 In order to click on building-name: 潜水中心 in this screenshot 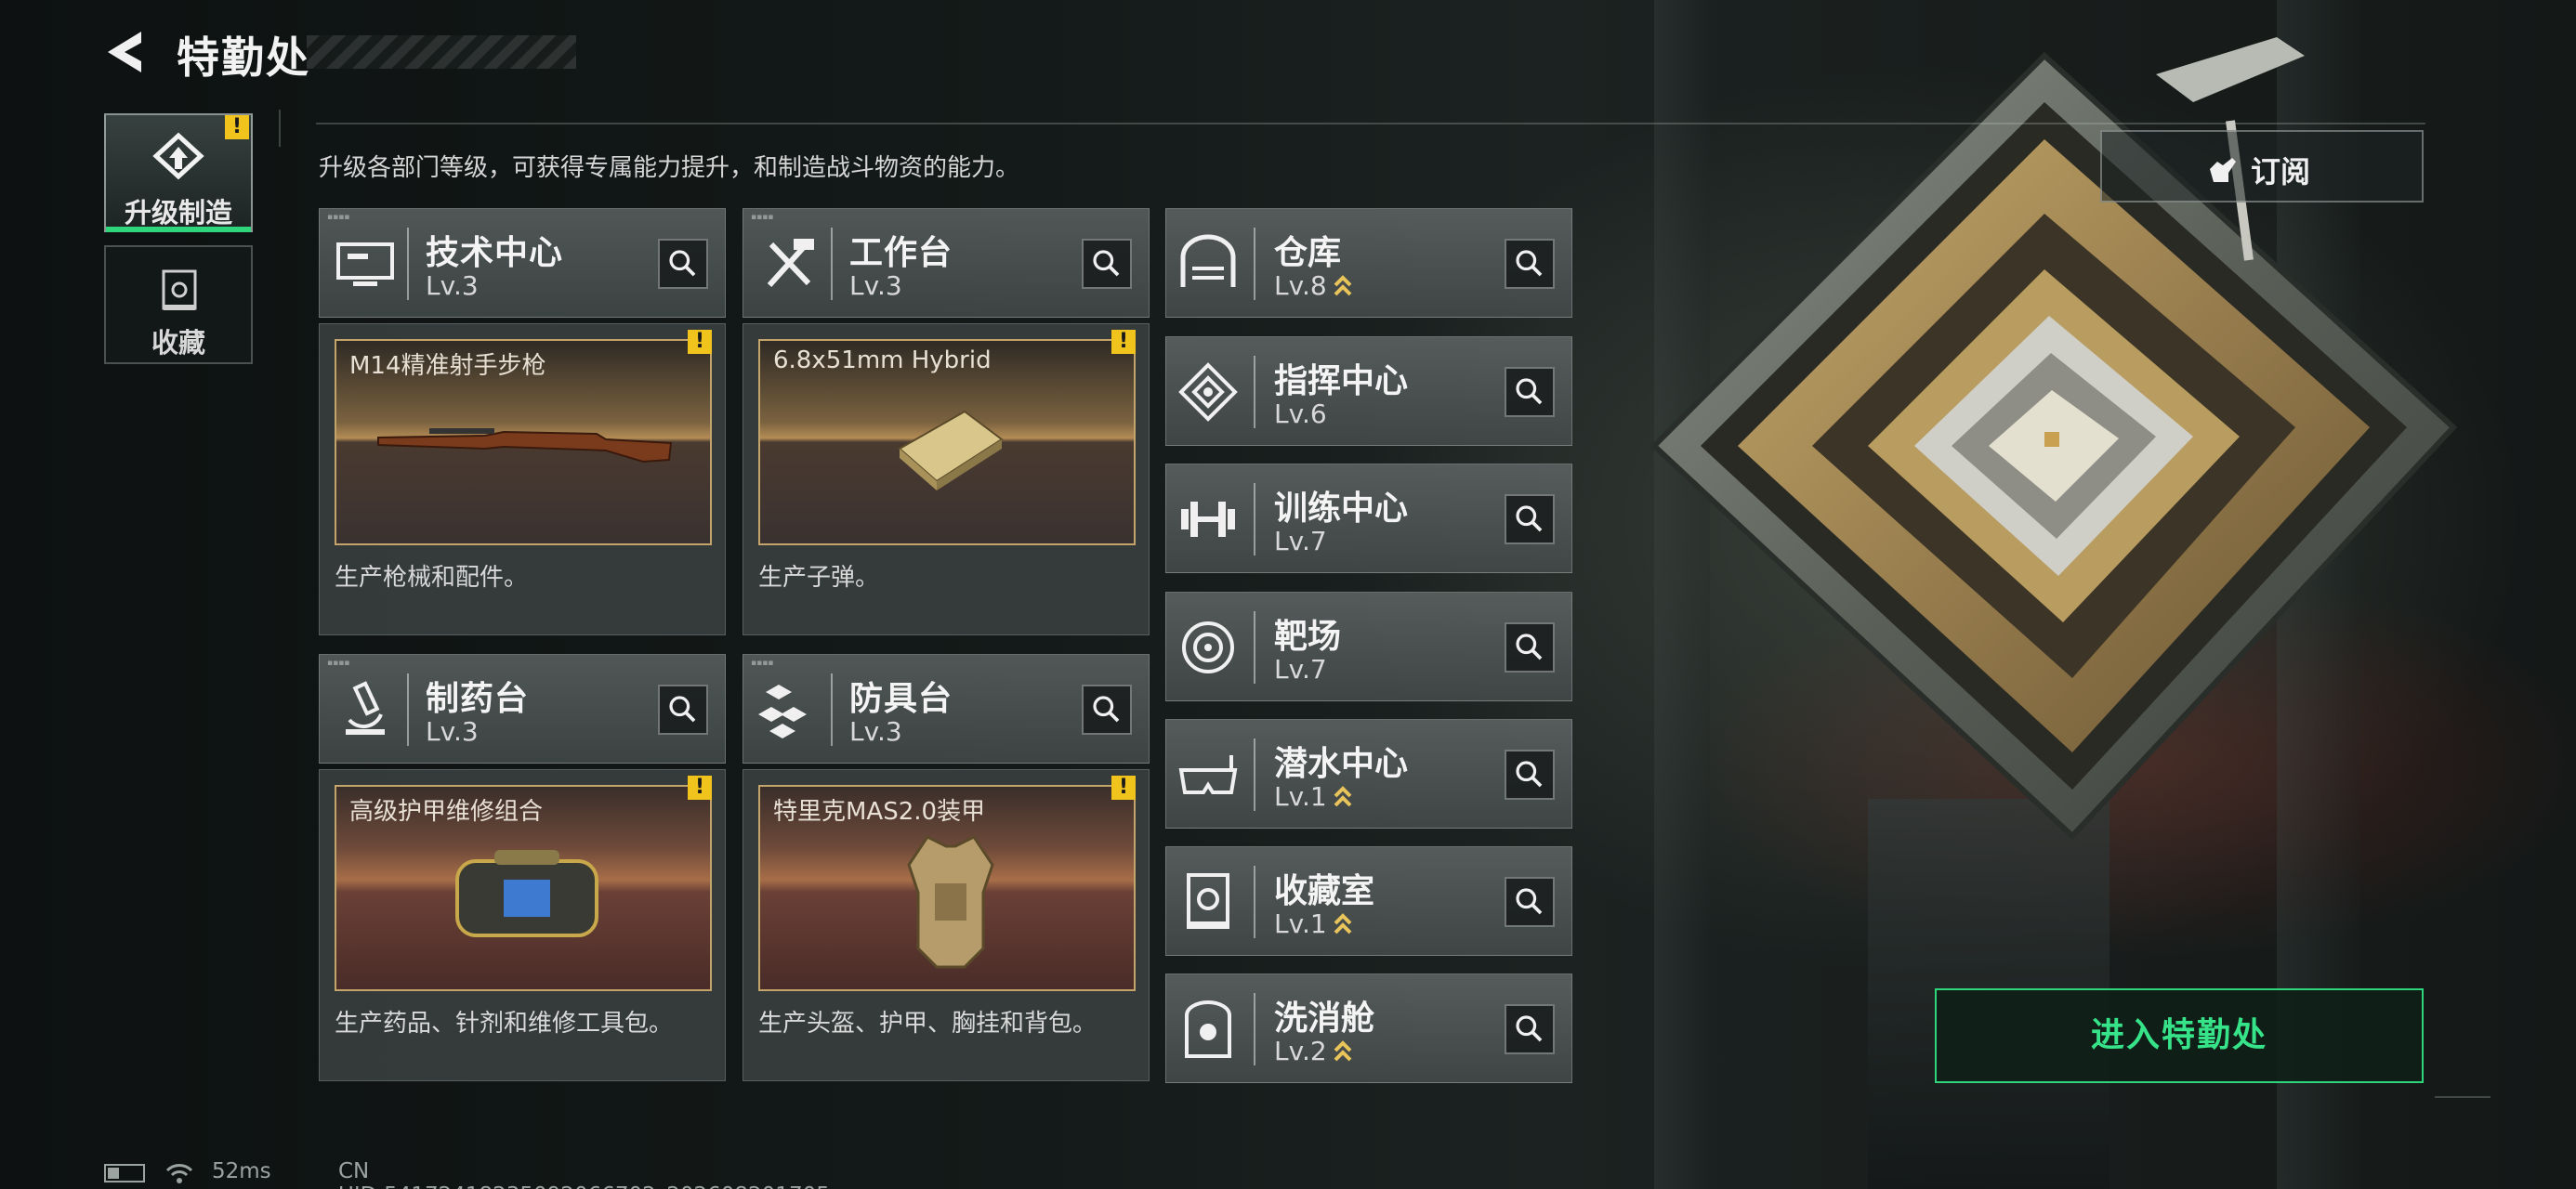, I will do `click(1341, 764)`.